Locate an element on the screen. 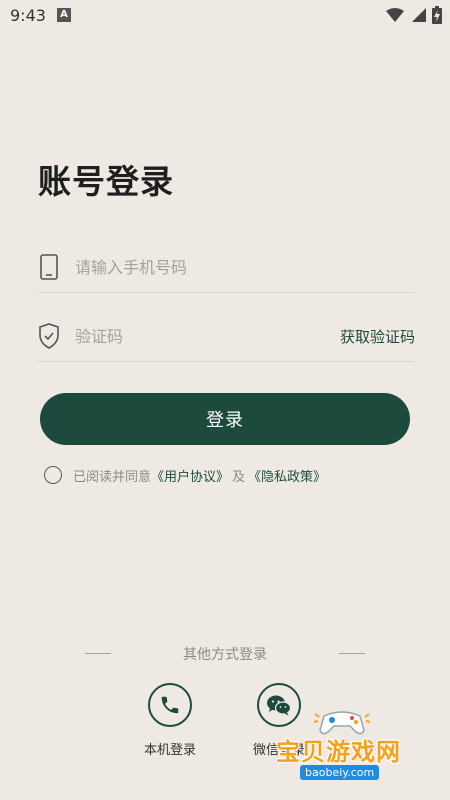 This screenshot has height=800, width=450. status-icons is located at coordinates (414, 15).